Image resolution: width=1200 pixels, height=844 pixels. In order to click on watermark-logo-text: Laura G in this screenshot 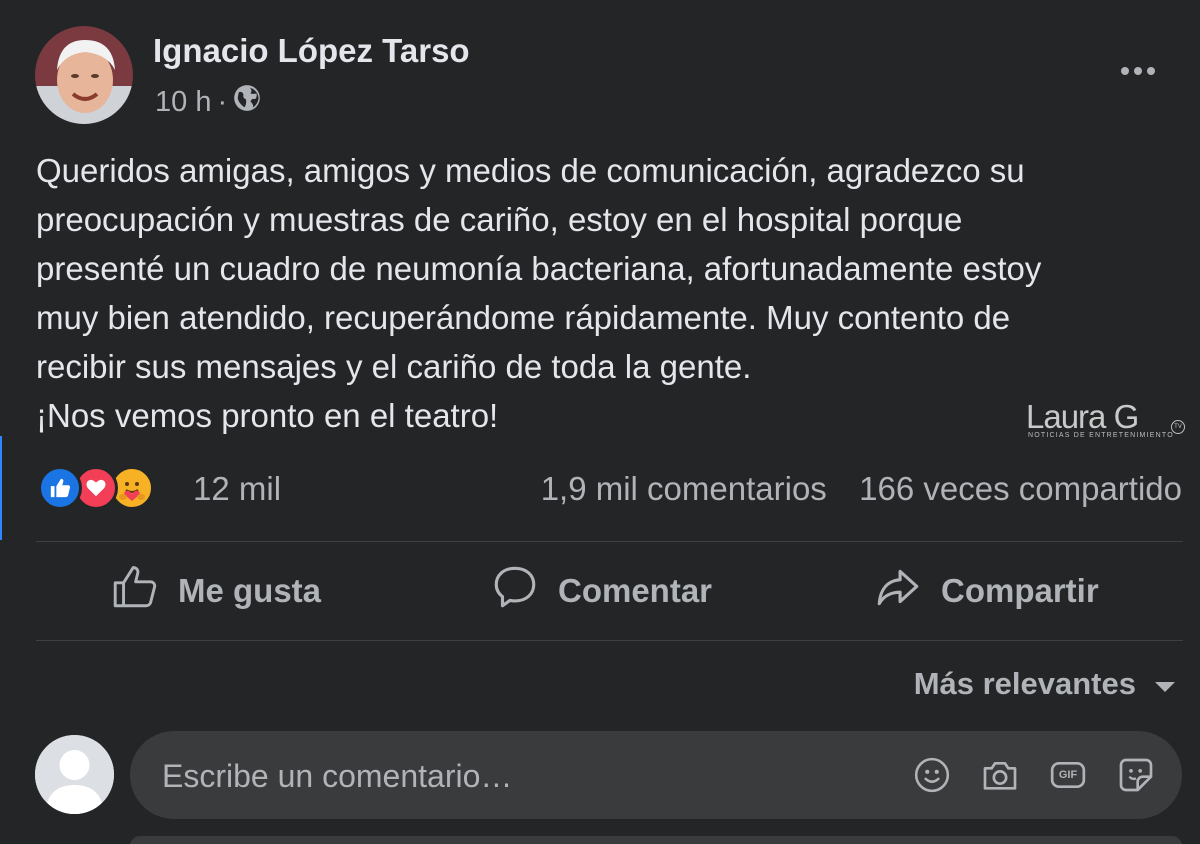, I will do `click(1082, 416)`.